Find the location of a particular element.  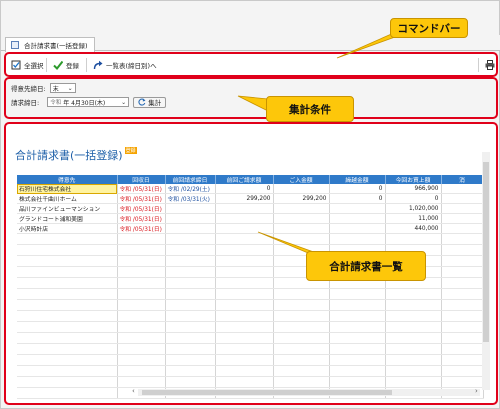

callout-invoice-list: 合計請求書一覧 is located at coordinates (366, 266).